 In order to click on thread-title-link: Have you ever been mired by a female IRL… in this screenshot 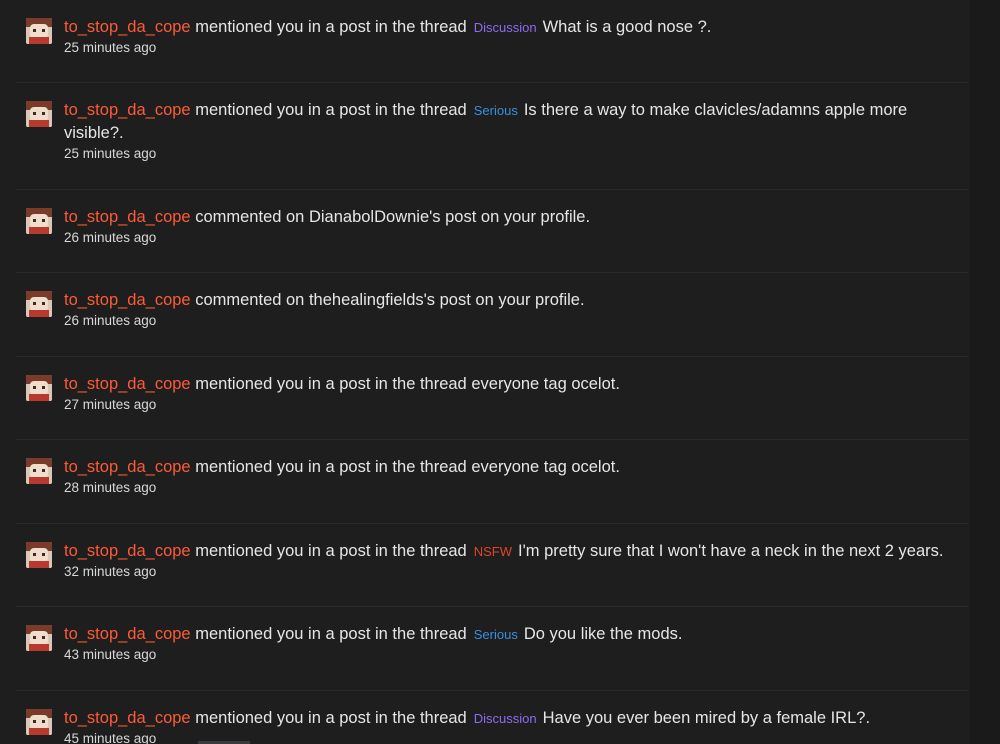, I will do `click(706, 718)`.